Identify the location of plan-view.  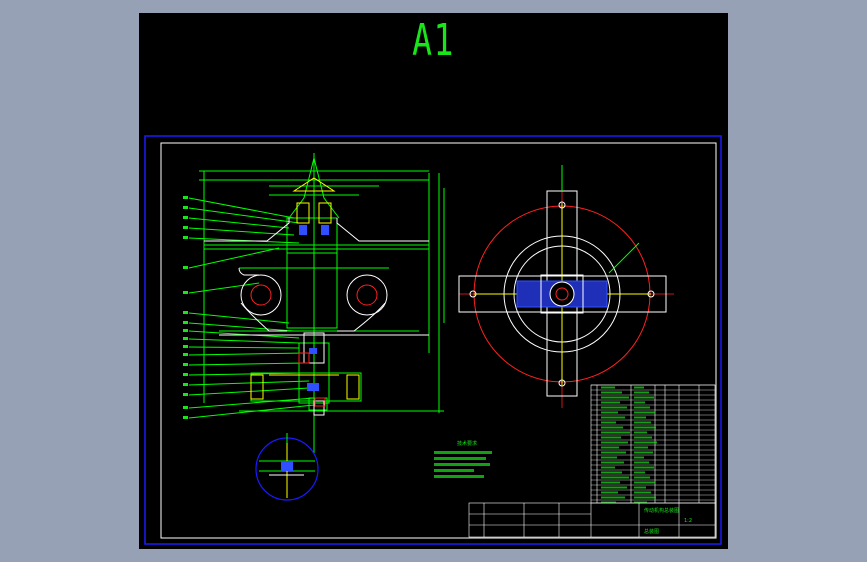
(566, 286).